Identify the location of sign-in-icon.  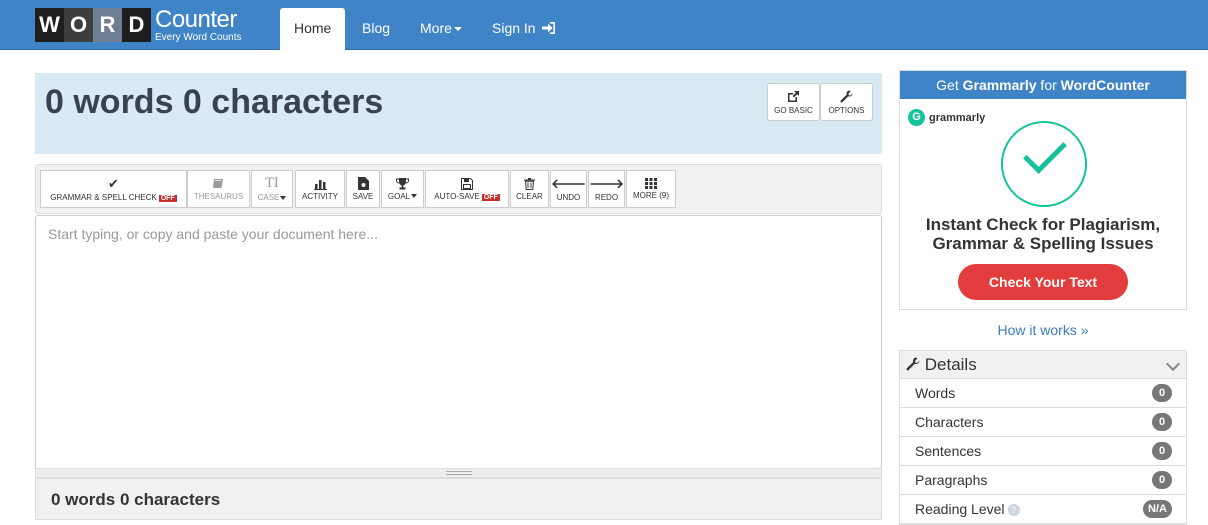
(549, 28).